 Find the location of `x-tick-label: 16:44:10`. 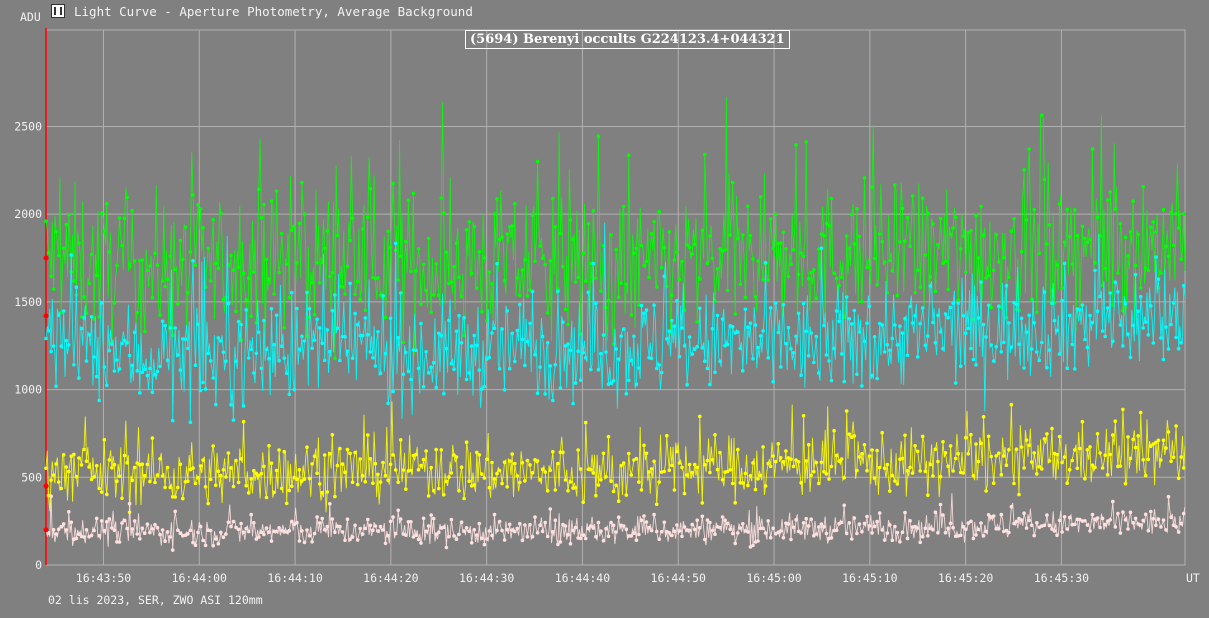

x-tick-label: 16:44:10 is located at coordinates (294, 578).